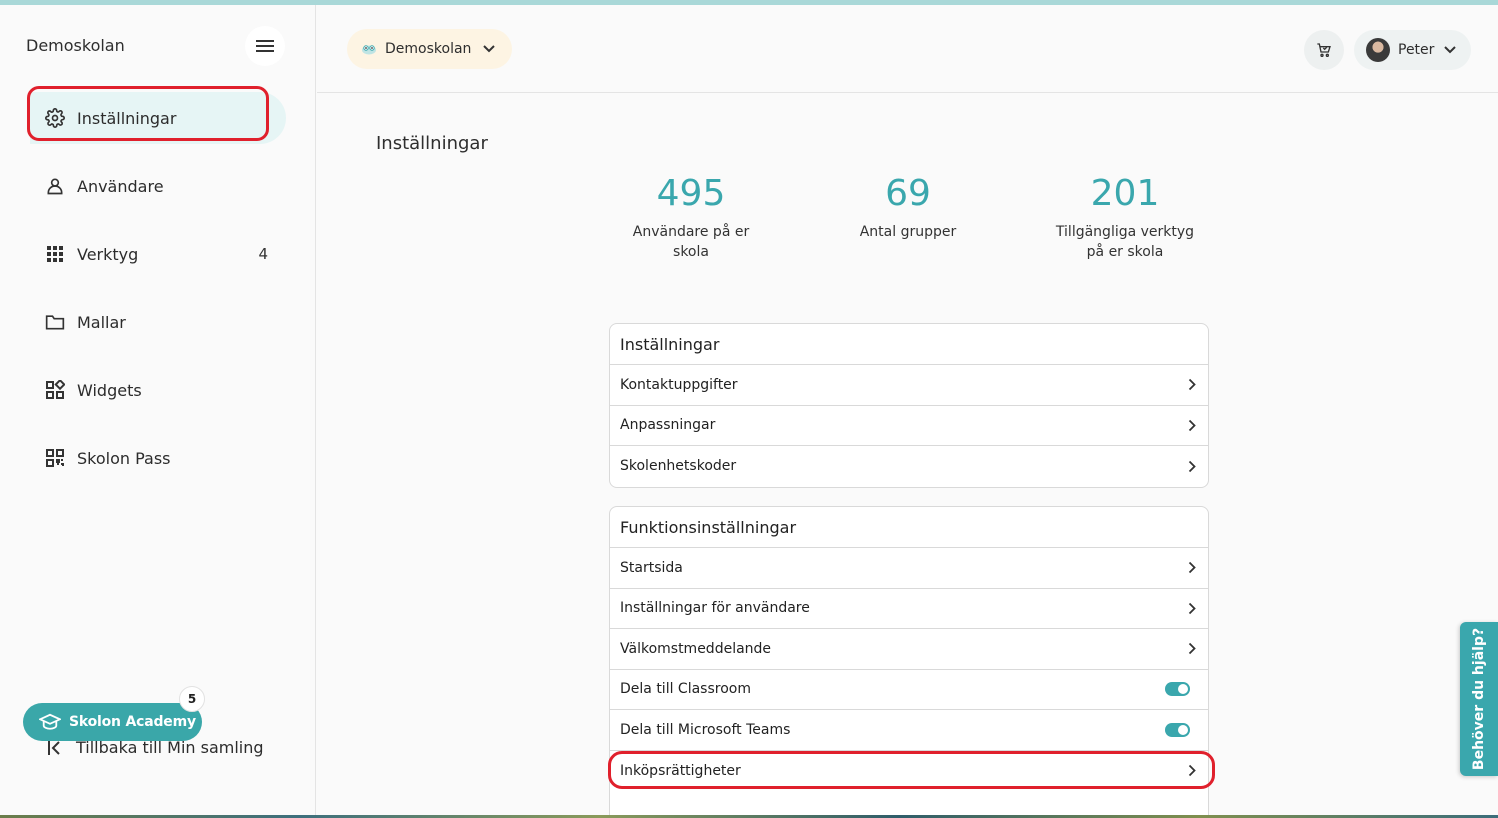 This screenshot has width=1498, height=818. Describe the element at coordinates (907, 49) in the screenshot. I see `top-header: Demoskolan Peter` at that location.